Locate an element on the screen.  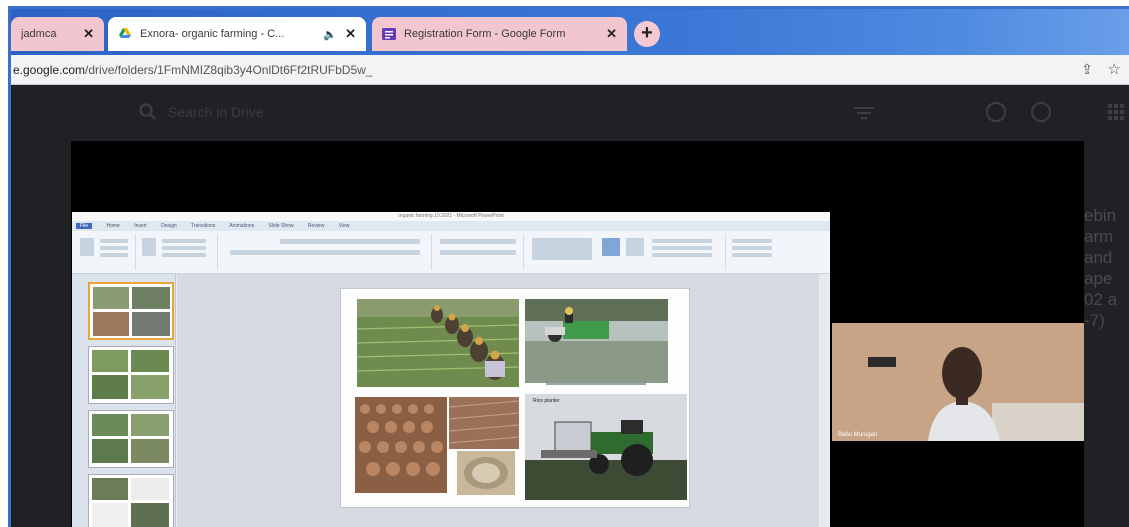
ribbon-group-drawing is located at coordinates (626, 252).